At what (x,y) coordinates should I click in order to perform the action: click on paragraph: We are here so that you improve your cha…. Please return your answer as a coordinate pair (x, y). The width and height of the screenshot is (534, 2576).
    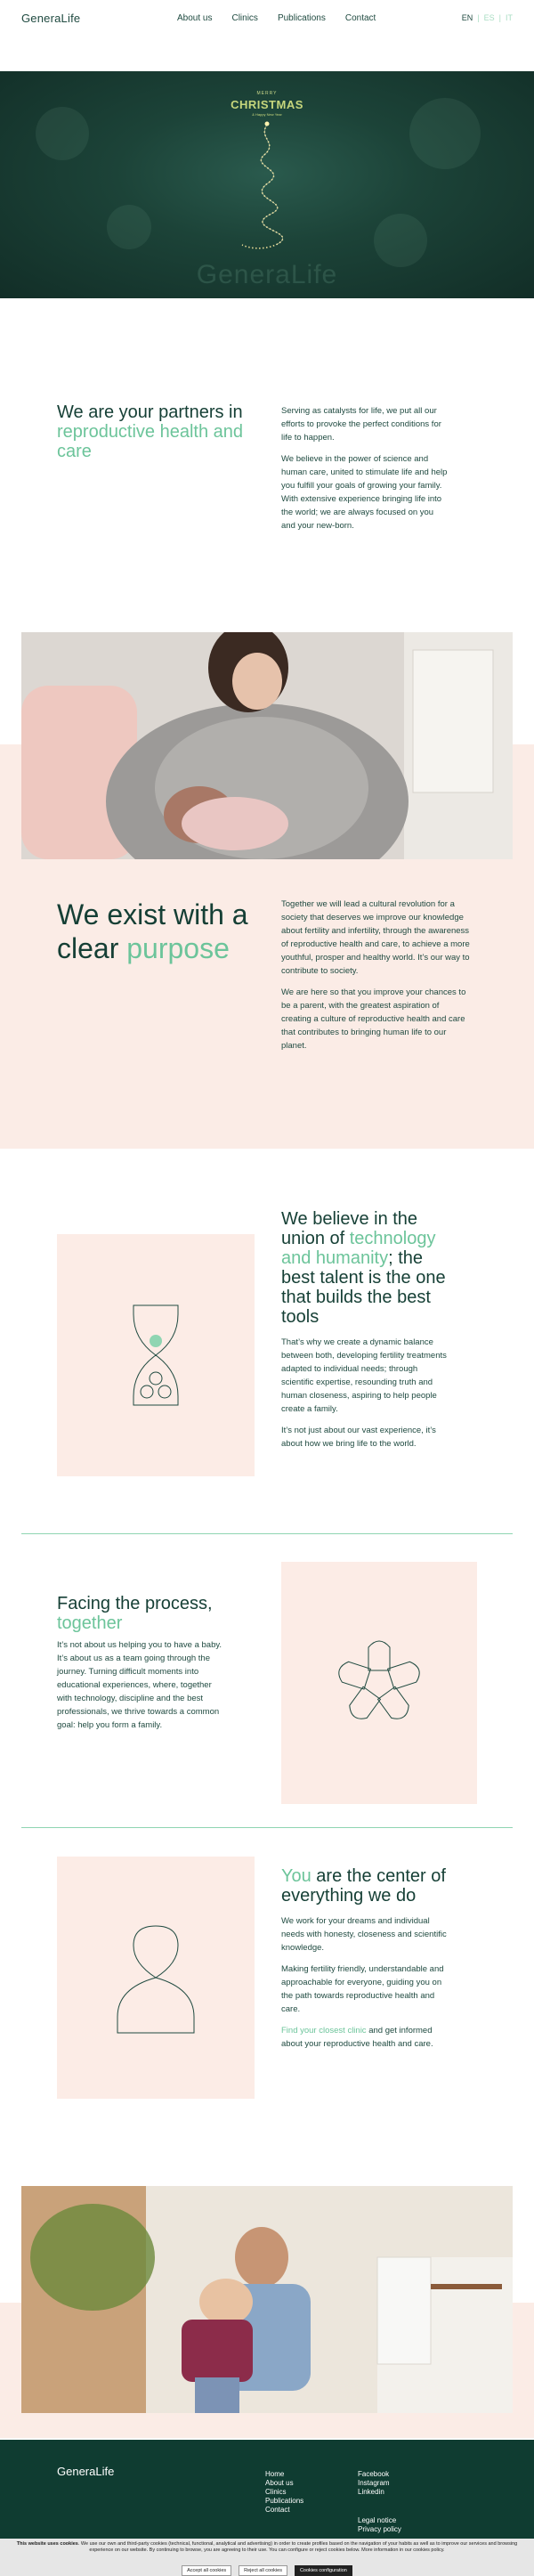
    Looking at the image, I should click on (373, 1019).